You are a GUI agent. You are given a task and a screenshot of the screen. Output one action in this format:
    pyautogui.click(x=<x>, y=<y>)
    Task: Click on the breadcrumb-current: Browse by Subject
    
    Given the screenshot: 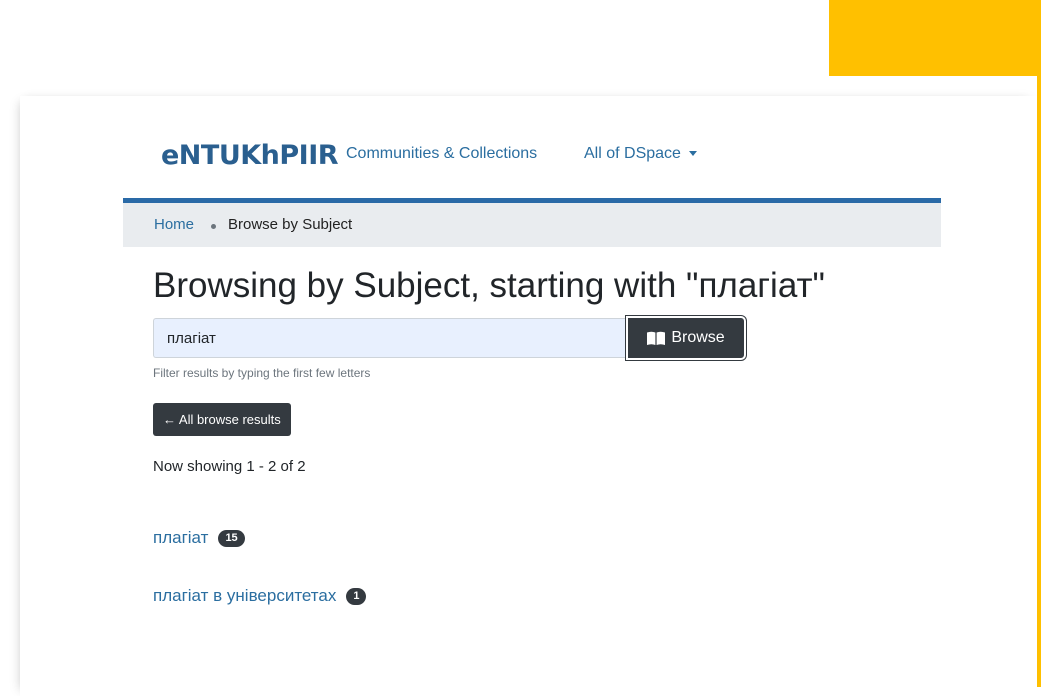 What is the action you would take?
    pyautogui.click(x=290, y=224)
    